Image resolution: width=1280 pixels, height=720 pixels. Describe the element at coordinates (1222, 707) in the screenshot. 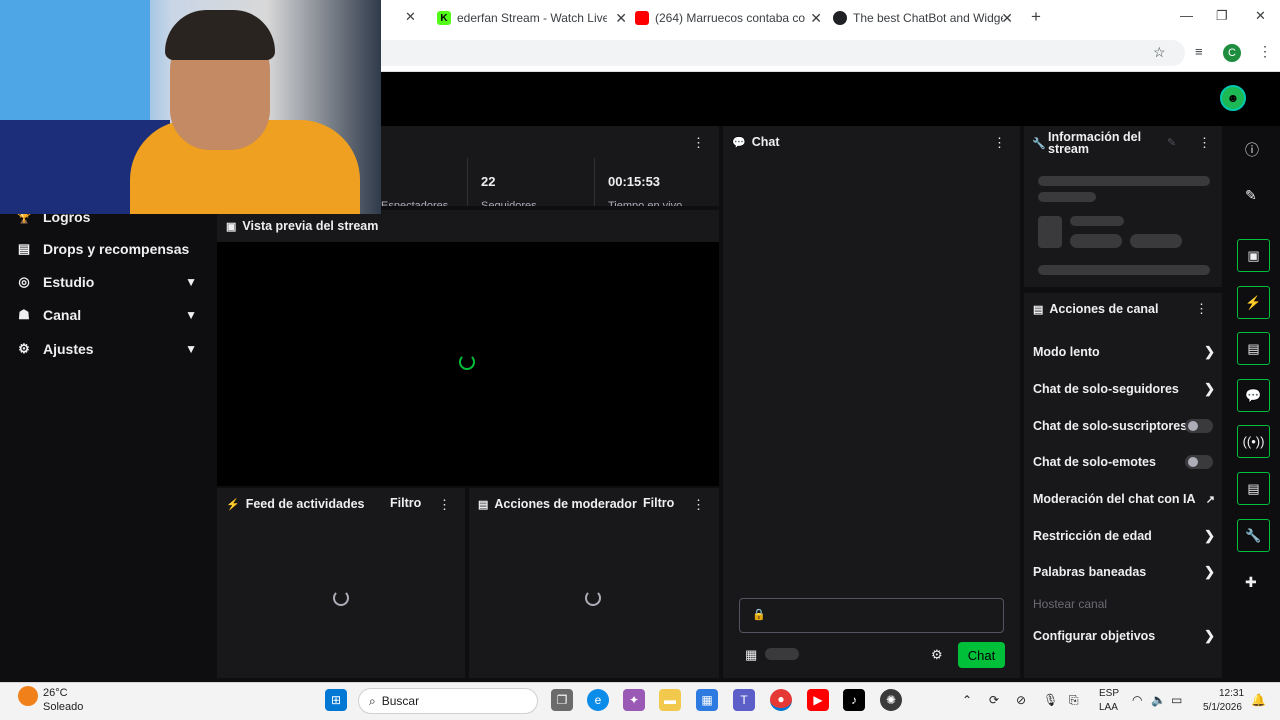

I see `clock-date: 5/1/2026` at that location.